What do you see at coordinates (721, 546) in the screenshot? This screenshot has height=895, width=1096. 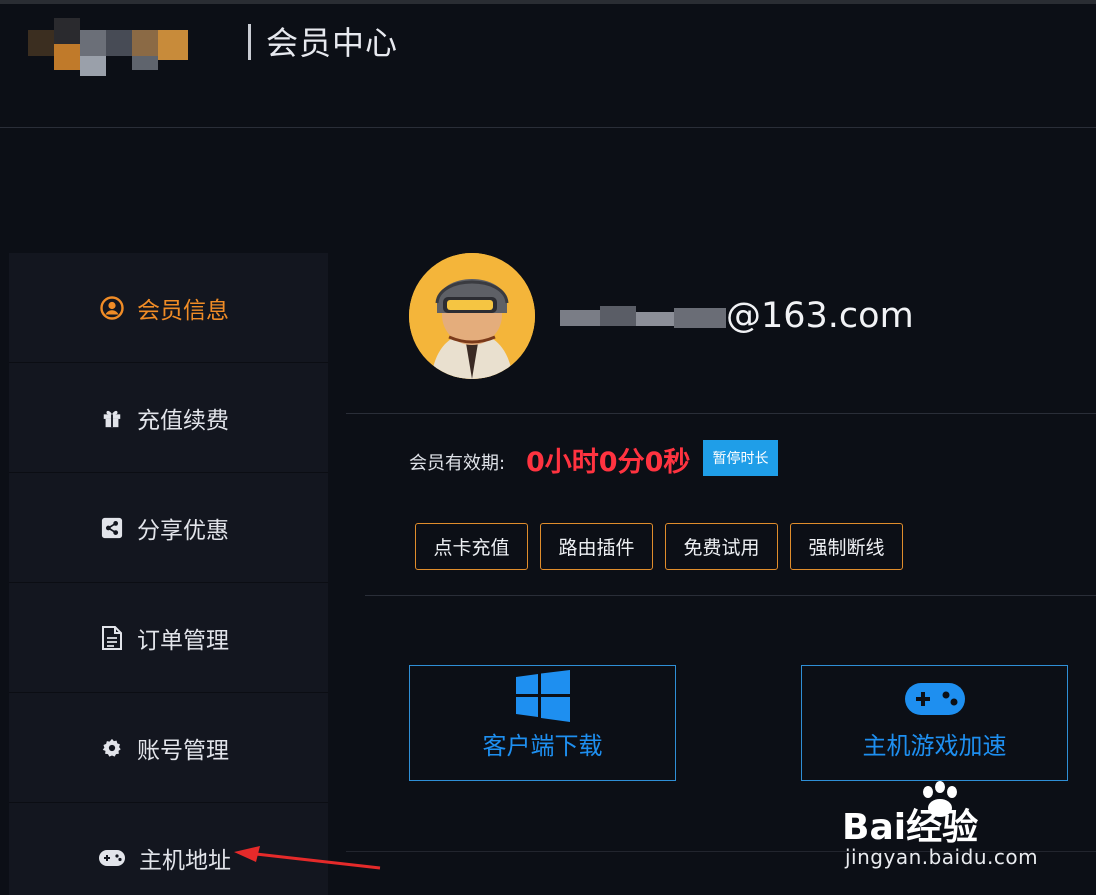 I see `free-trial-button: 免费试用` at bounding box center [721, 546].